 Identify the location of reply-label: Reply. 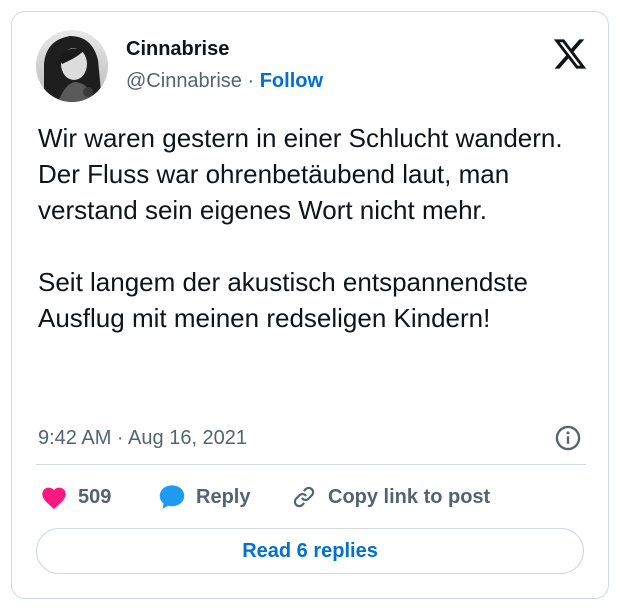
(223, 496).